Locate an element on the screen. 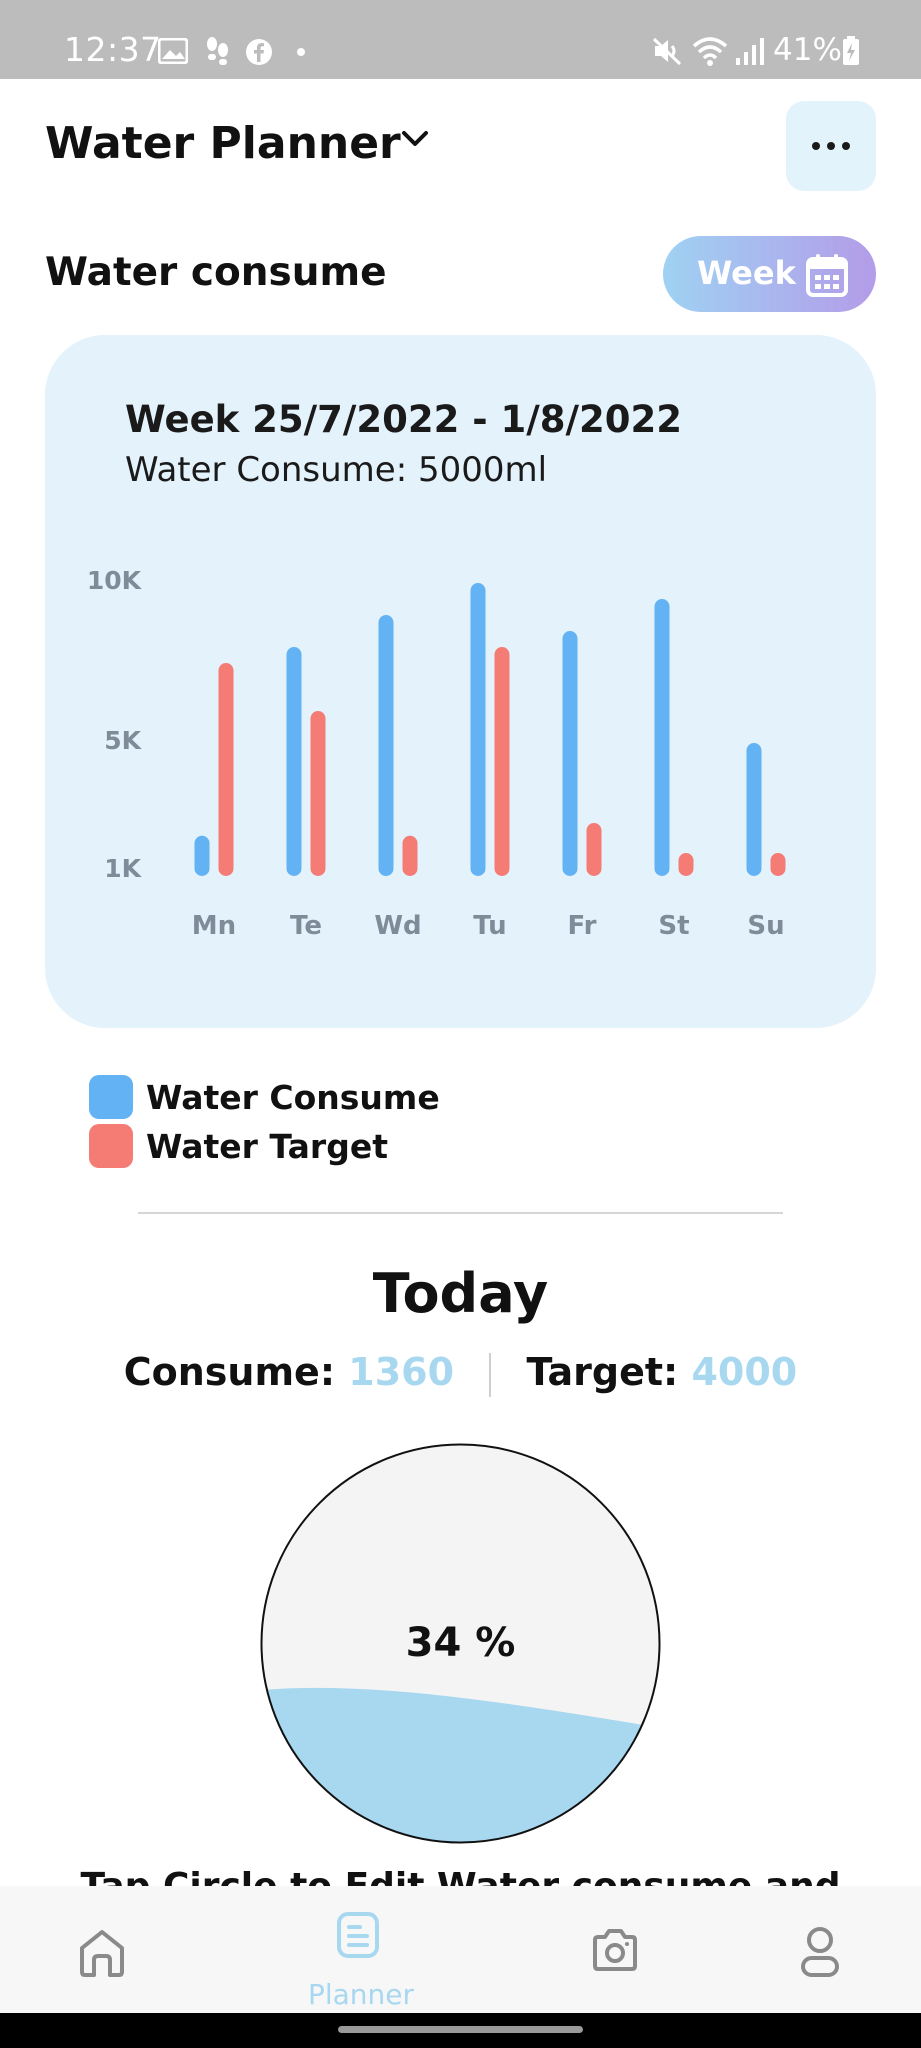 This screenshot has width=921, height=2048. x-tick-label: Tu is located at coordinates (489, 926).